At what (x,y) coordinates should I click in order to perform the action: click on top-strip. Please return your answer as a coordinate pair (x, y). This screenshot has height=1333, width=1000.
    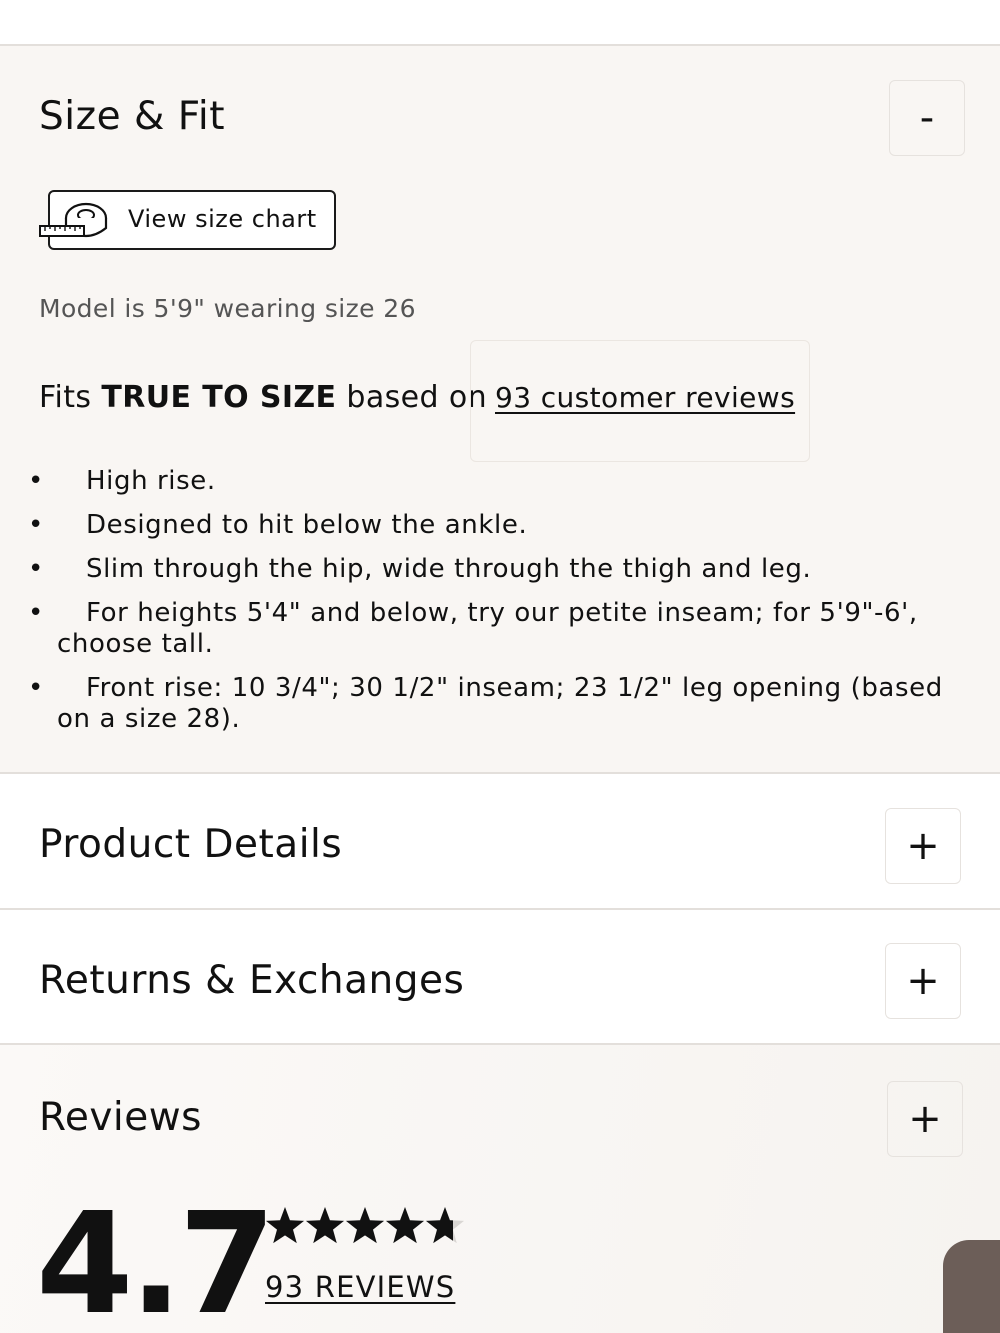
    Looking at the image, I should click on (500, 23).